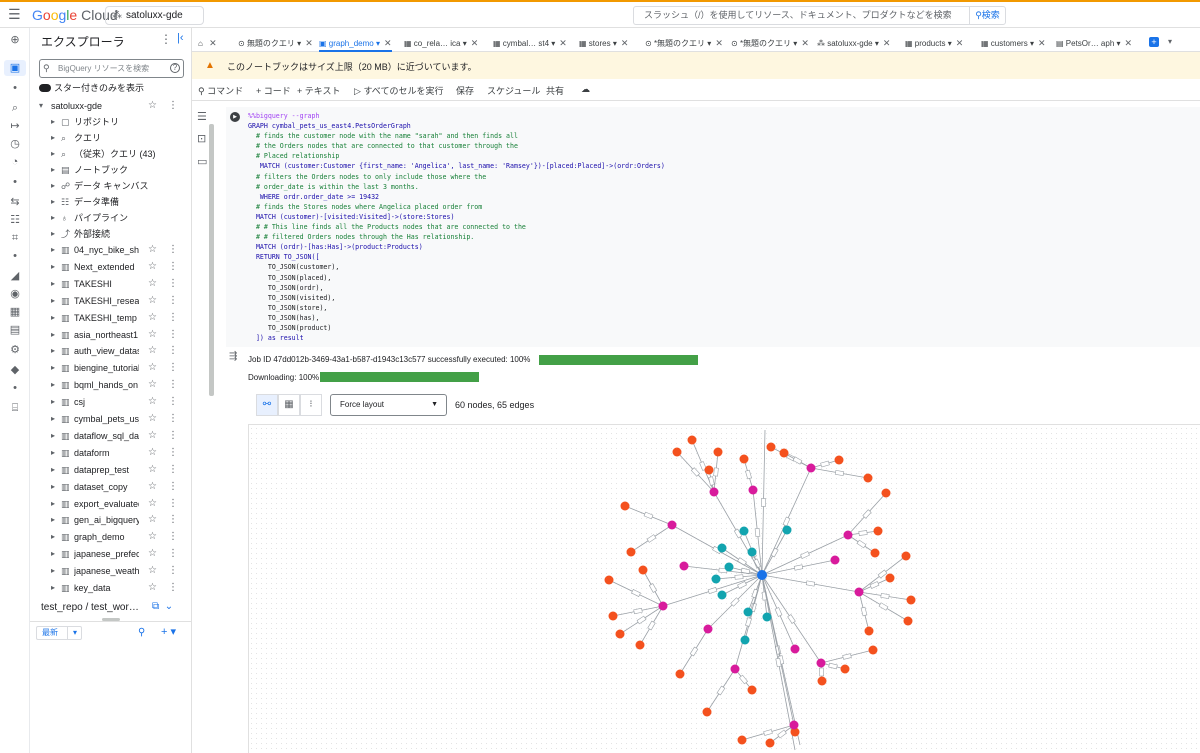  What do you see at coordinates (441, 43) in the screenshot?
I see `tab-3: ▦ co_rela… ica ▾ ✕` at bounding box center [441, 43].